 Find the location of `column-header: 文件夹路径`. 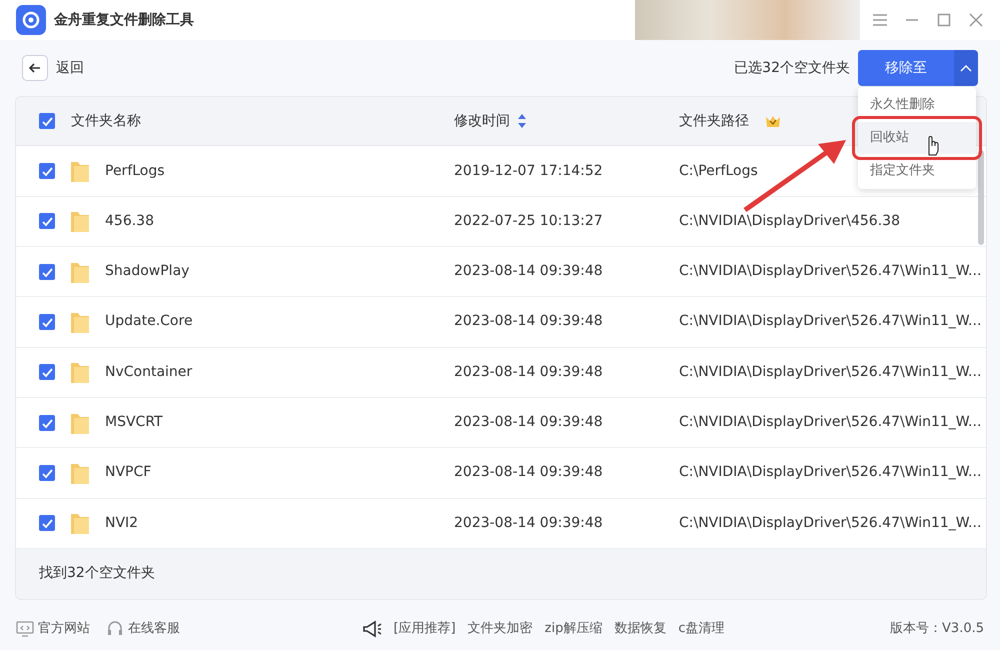

column-header: 文件夹路径 is located at coordinates (714, 121).